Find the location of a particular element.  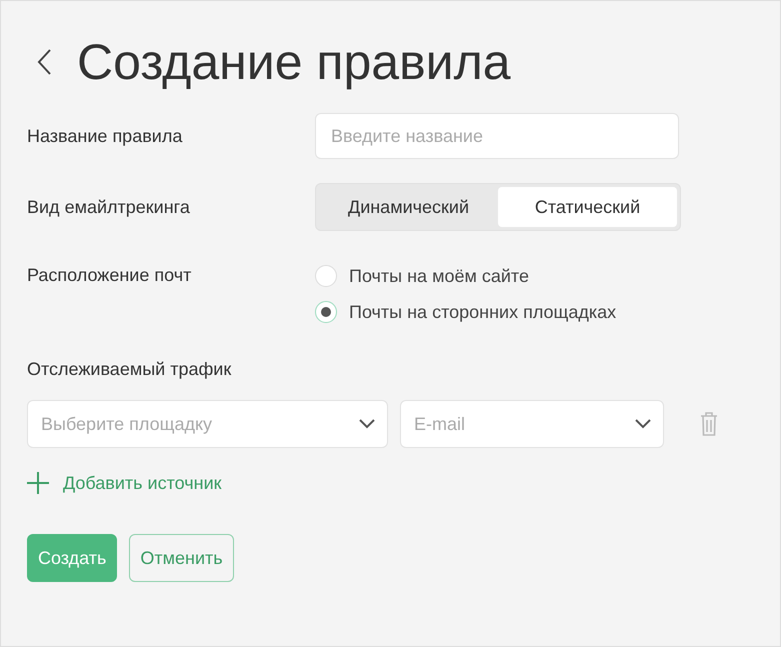

channel-dropdown: E-mail is located at coordinates (532, 424).